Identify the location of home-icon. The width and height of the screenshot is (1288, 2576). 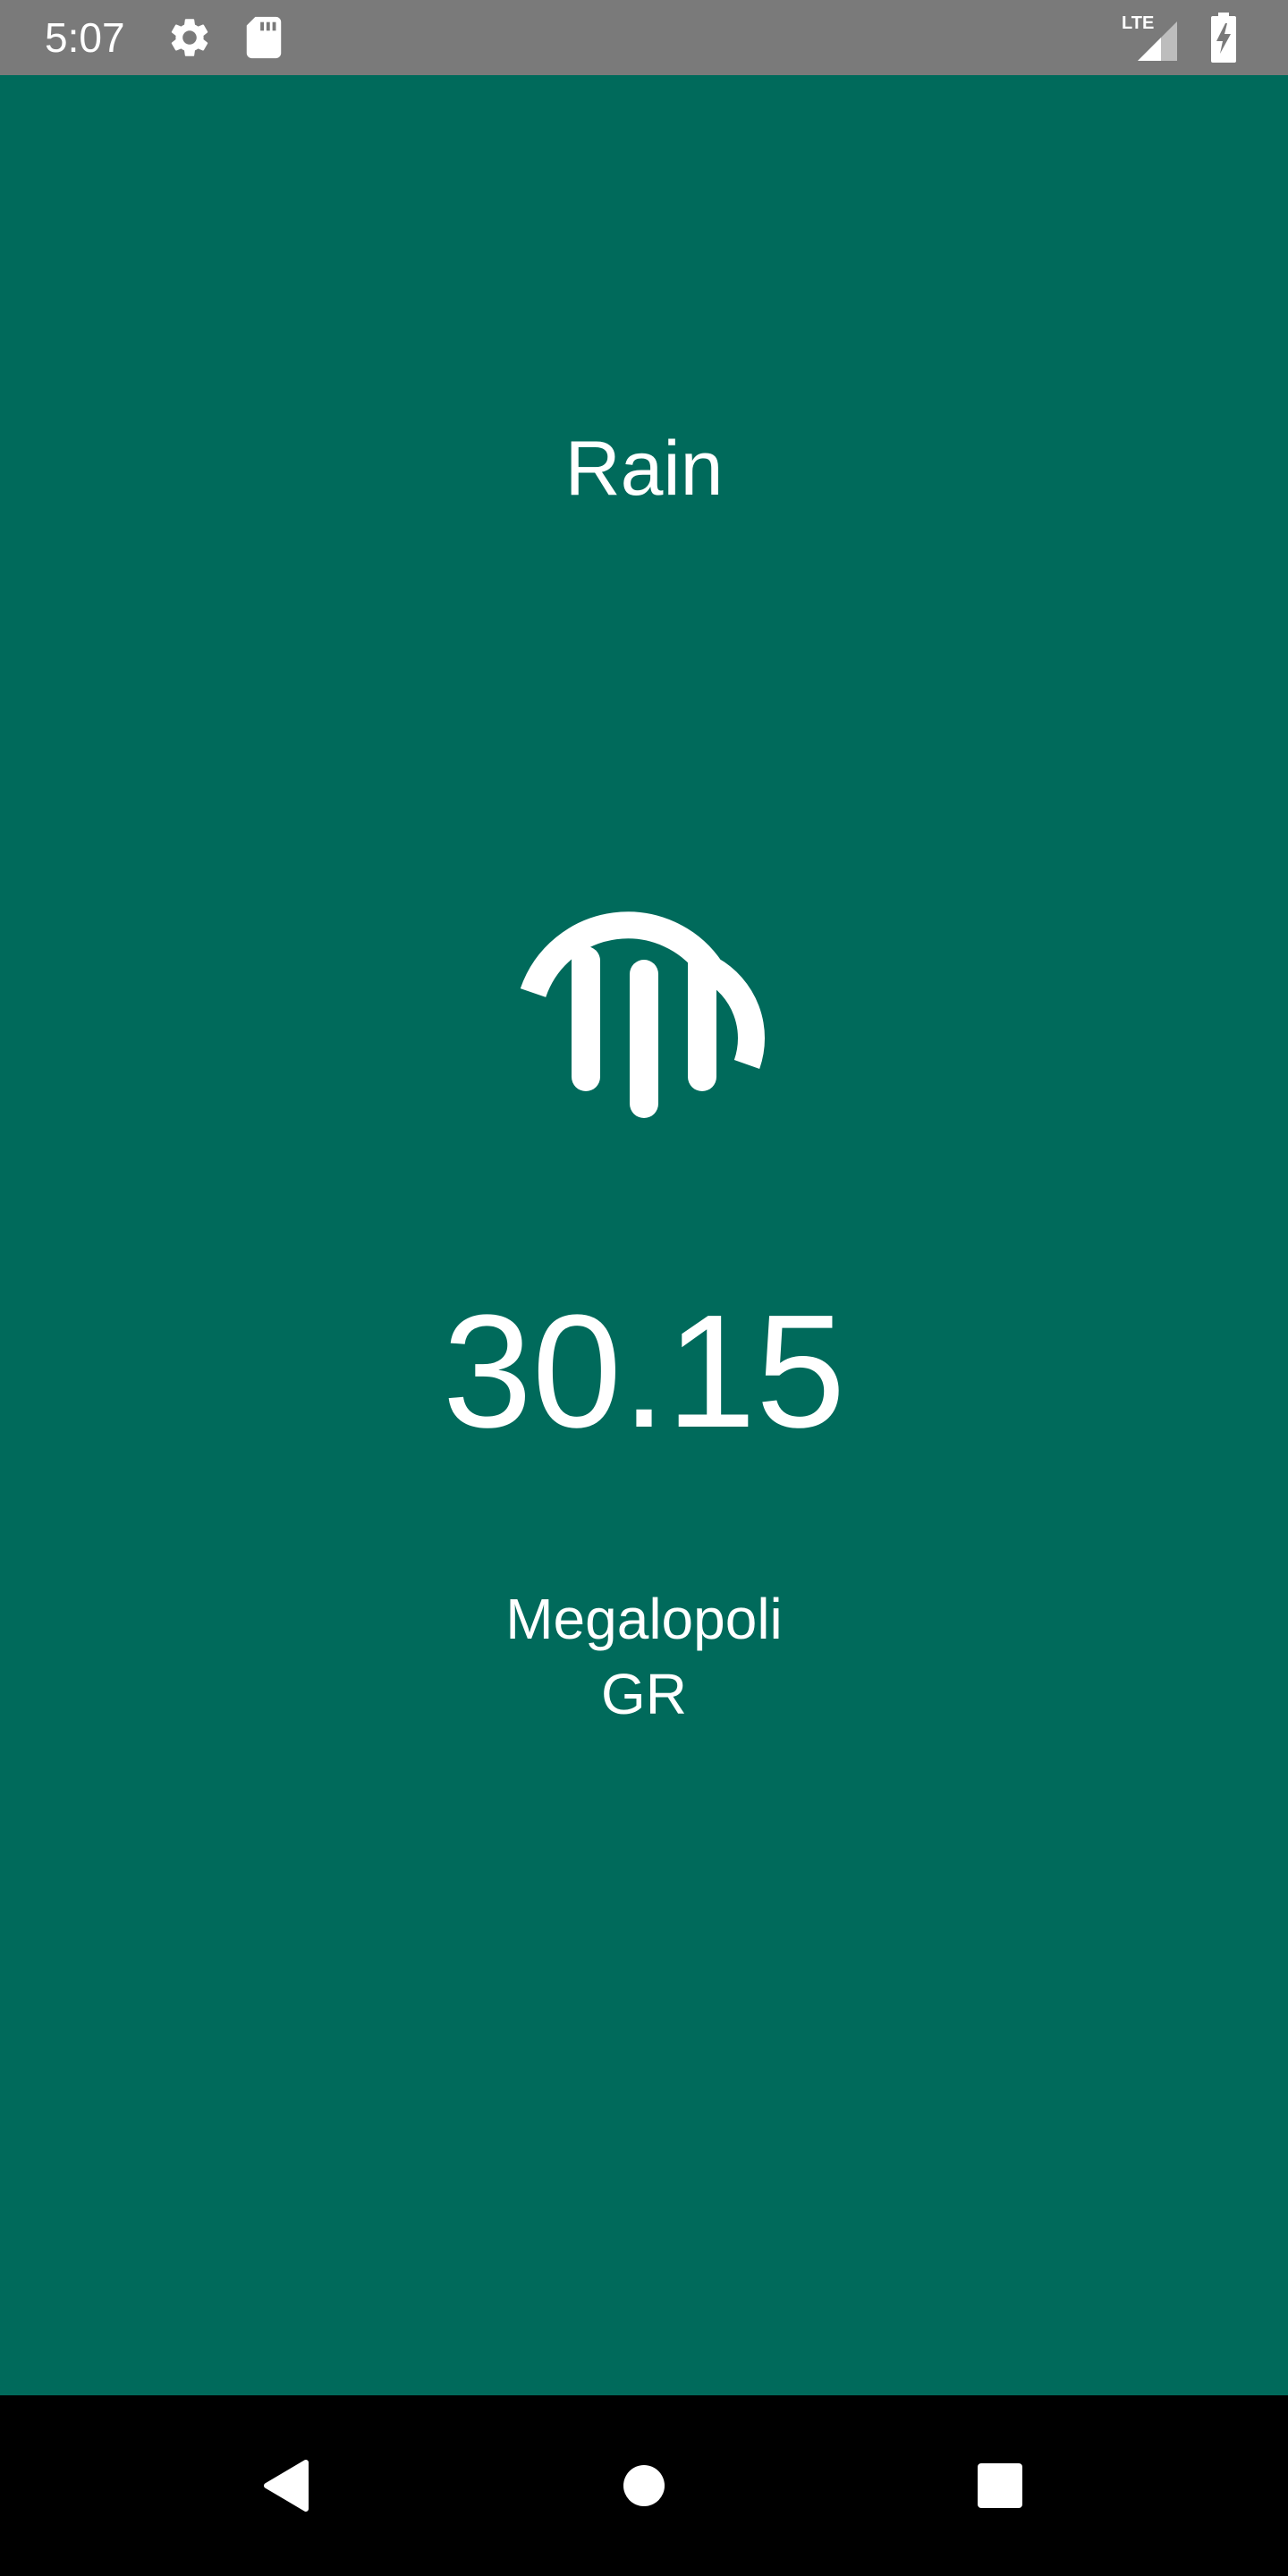
(644, 2485).